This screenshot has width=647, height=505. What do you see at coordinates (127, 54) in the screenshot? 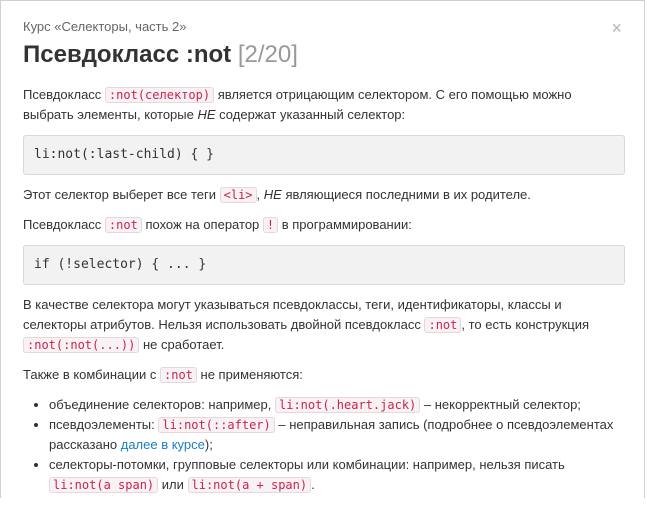
I see `title-text: Псевдокласс :not` at bounding box center [127, 54].